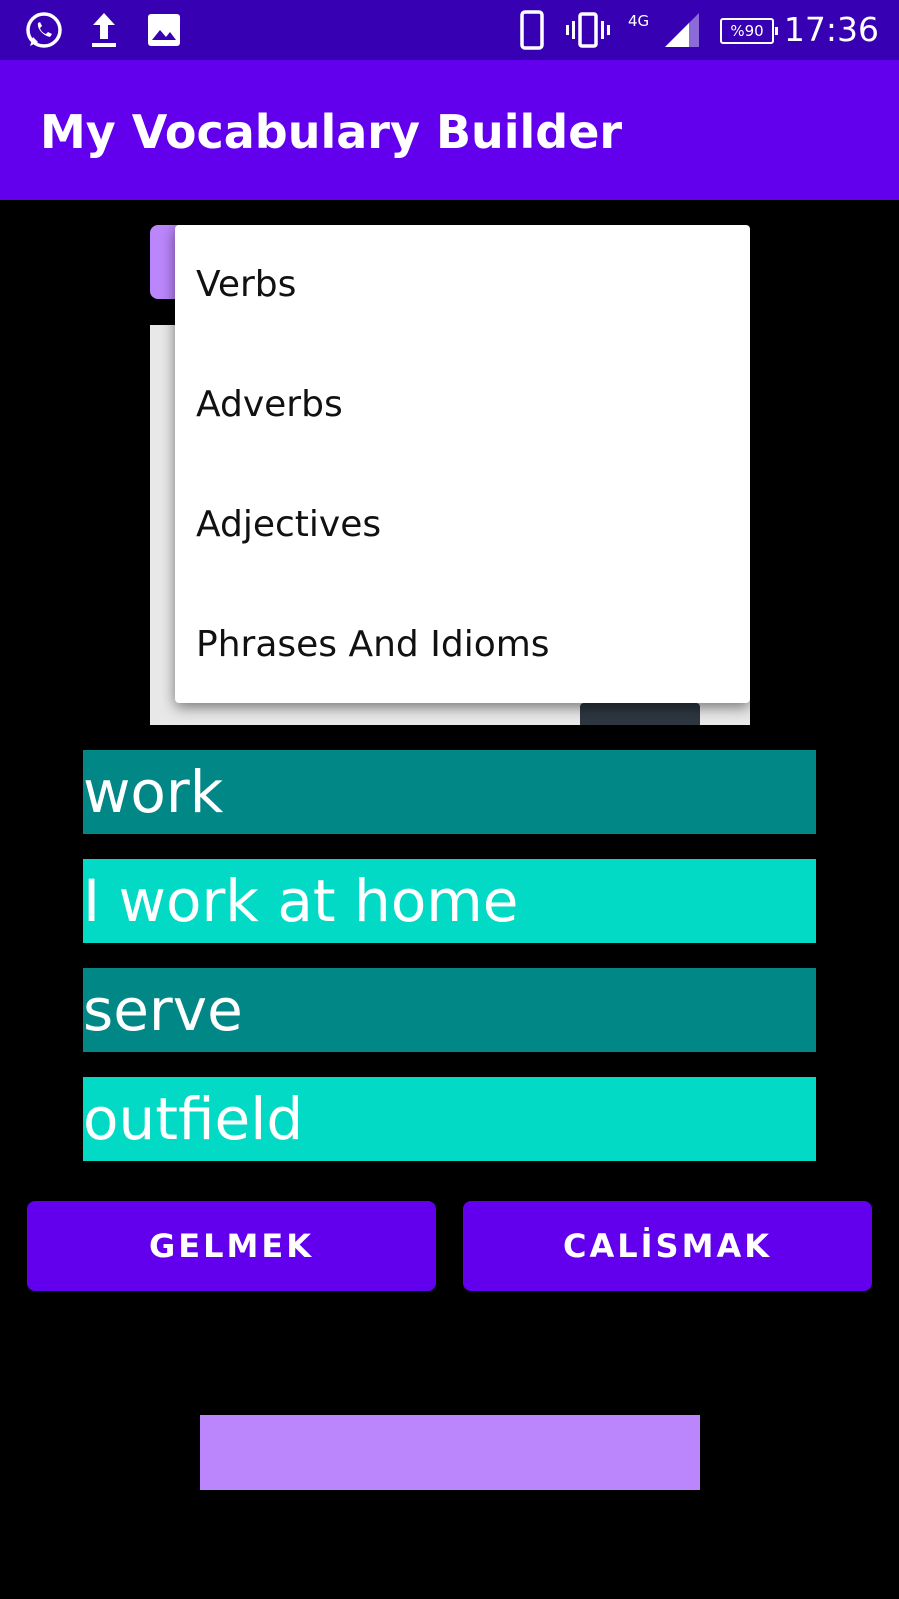 This screenshot has height=1599, width=899. What do you see at coordinates (462, 405) in the screenshot?
I see `menu-item-adverbs: Adverbs` at bounding box center [462, 405].